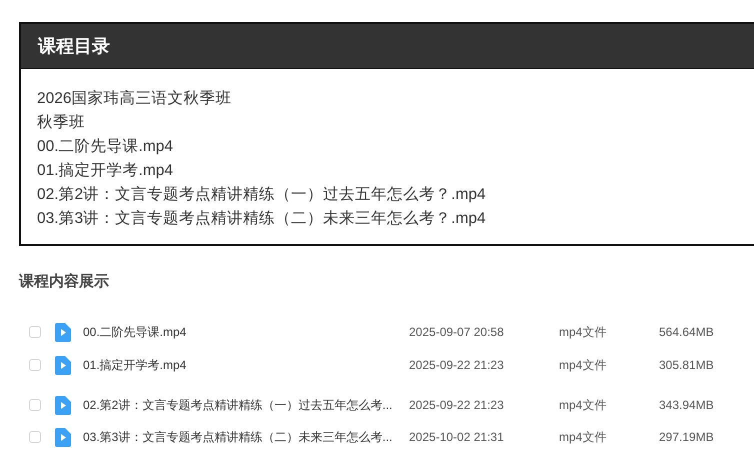  I want to click on catalog-line: 02.第2讲：文言专题考点精讲精练（一）过去五年怎么考？.mp4, so click(261, 195).